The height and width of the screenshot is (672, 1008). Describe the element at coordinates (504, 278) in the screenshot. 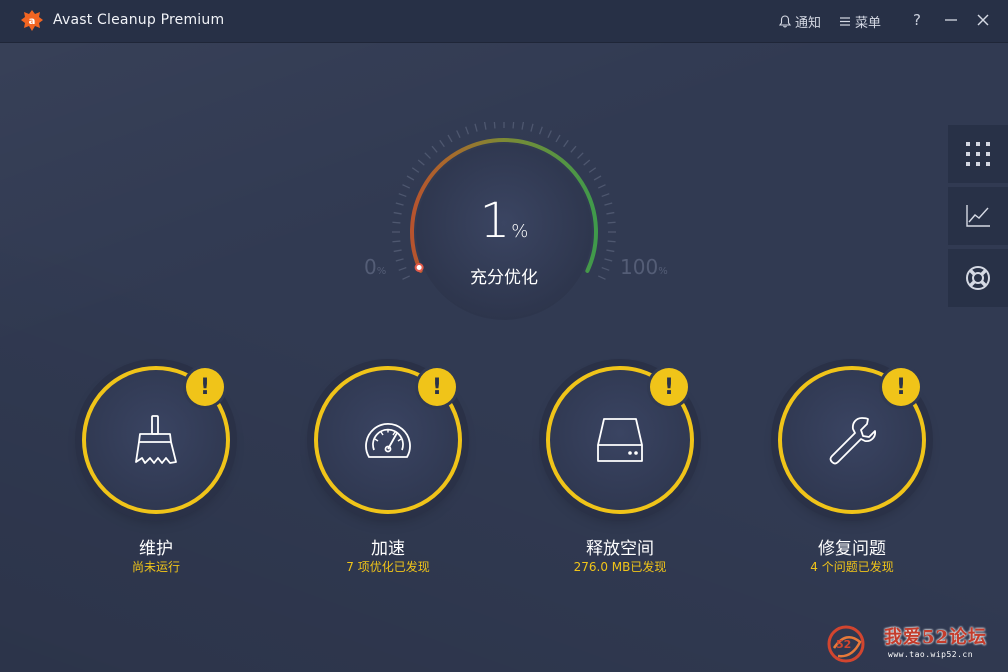

I see `gauge-caption: 充分优化` at that location.